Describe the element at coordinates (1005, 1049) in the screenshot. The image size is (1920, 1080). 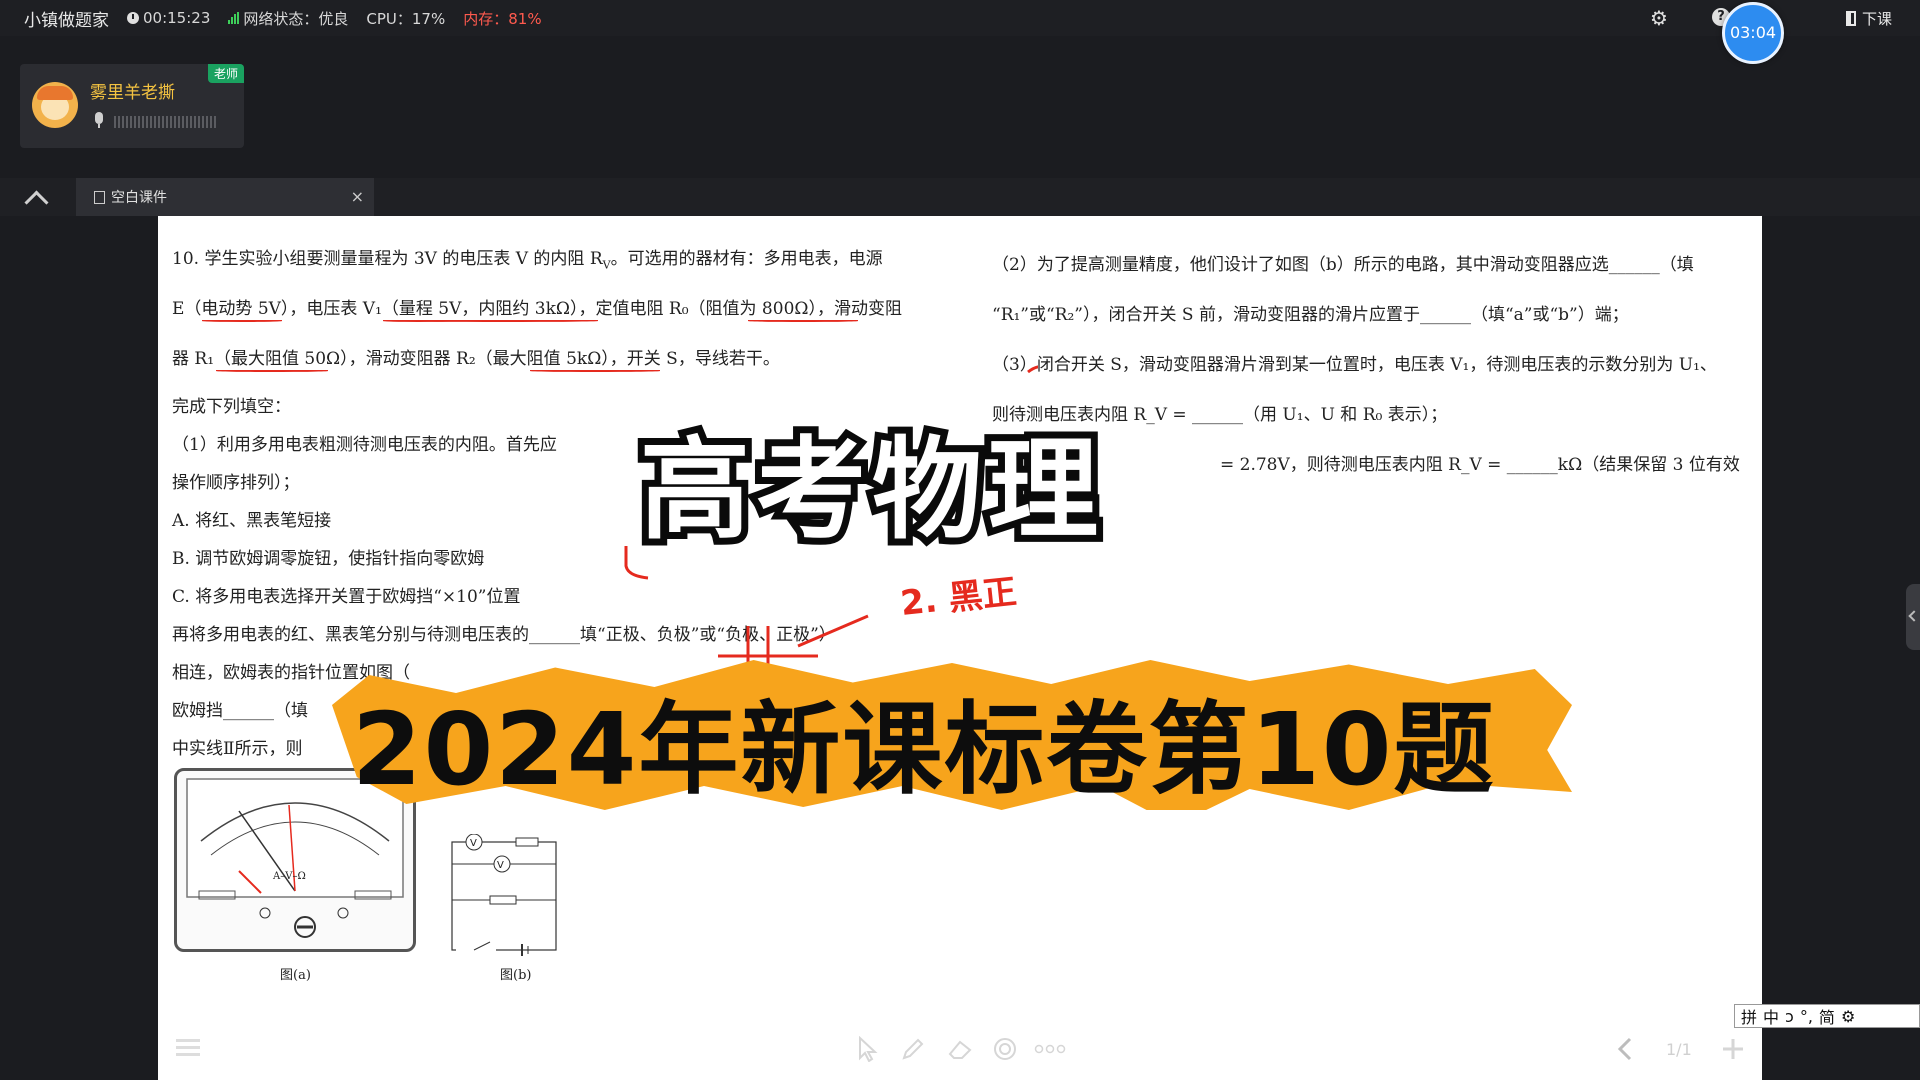
I see `shape-icon` at that location.